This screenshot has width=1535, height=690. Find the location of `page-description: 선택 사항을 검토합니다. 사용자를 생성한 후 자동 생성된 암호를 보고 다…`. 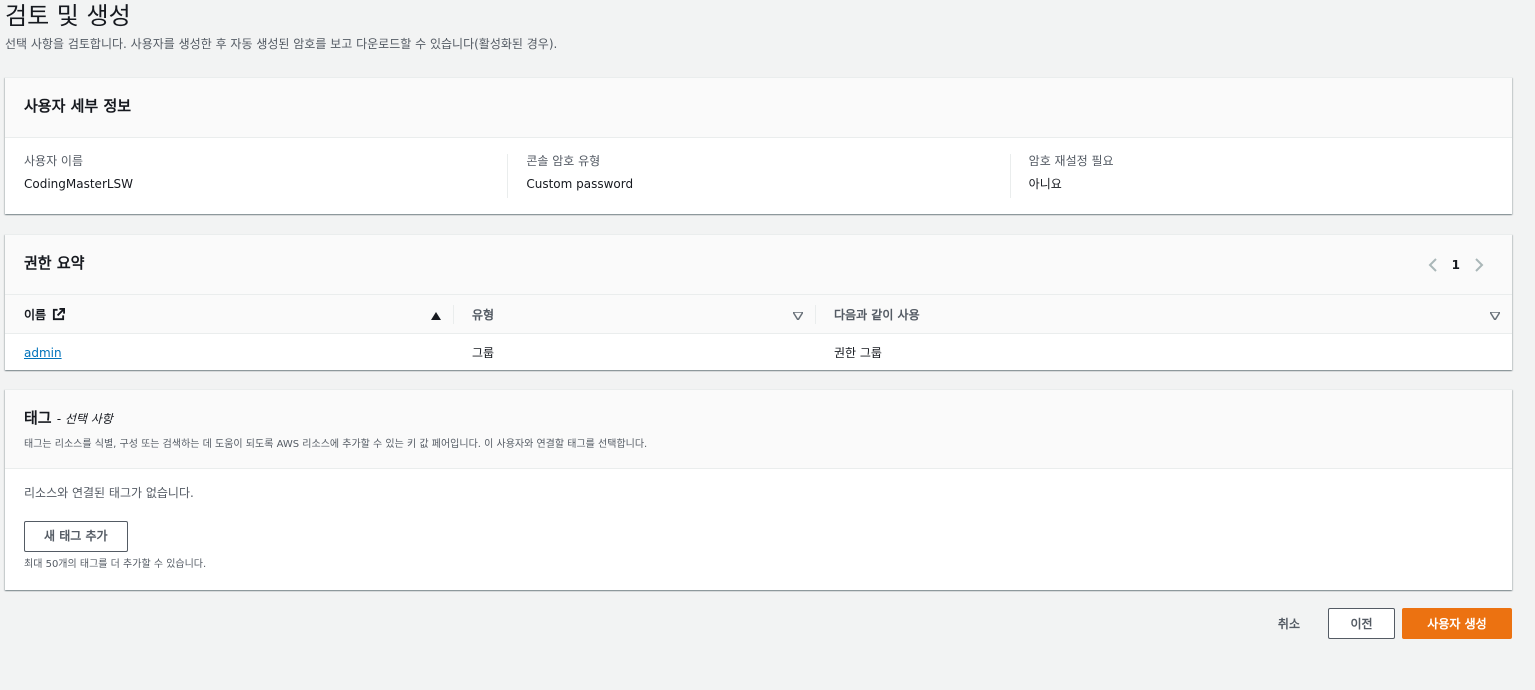

page-description: 선택 사항을 검토합니다. 사용자를 생성한 후 자동 생성된 암호를 보고 다… is located at coordinates (281, 44).